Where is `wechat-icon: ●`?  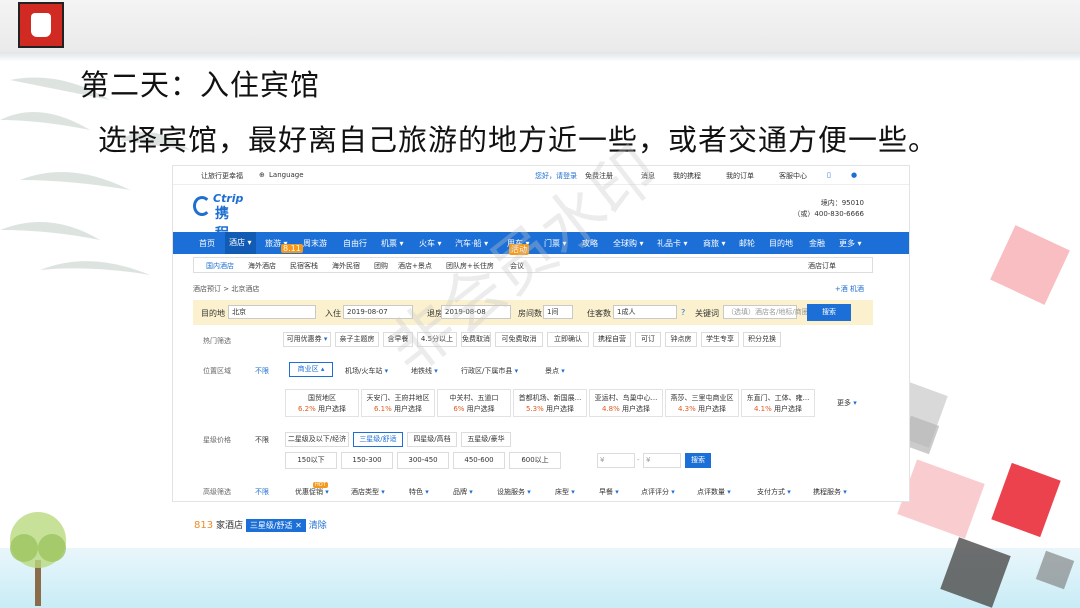 wechat-icon: ● is located at coordinates (854, 175).